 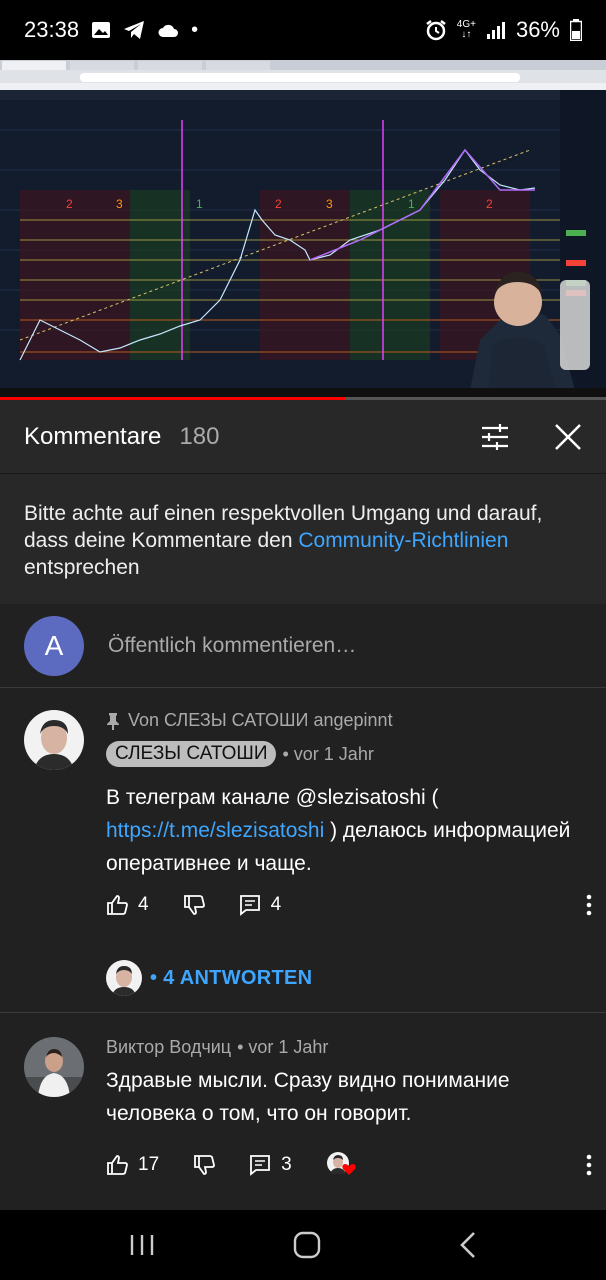 What do you see at coordinates (113, 721) in the screenshot?
I see `pin-icon` at bounding box center [113, 721].